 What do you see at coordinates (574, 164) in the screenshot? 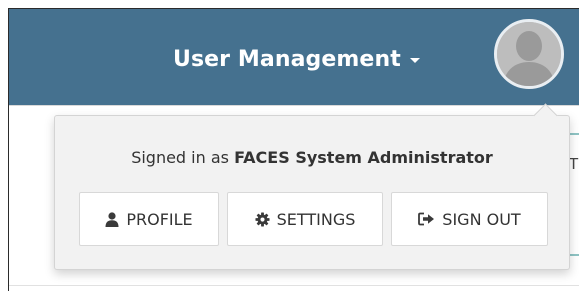
I see `background-partial-text: T` at bounding box center [574, 164].